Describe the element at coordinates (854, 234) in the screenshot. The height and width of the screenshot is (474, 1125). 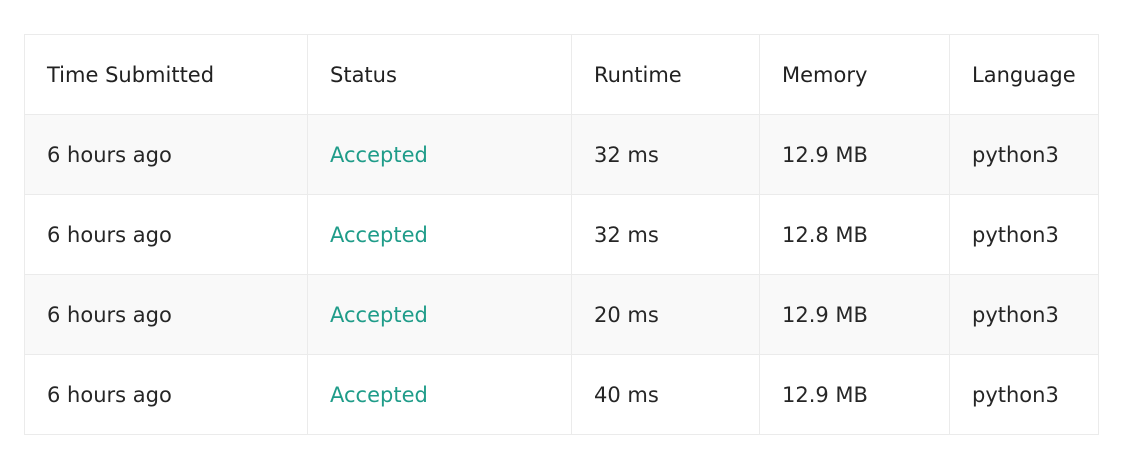
I see `memory-cell: 12.8 MB` at that location.